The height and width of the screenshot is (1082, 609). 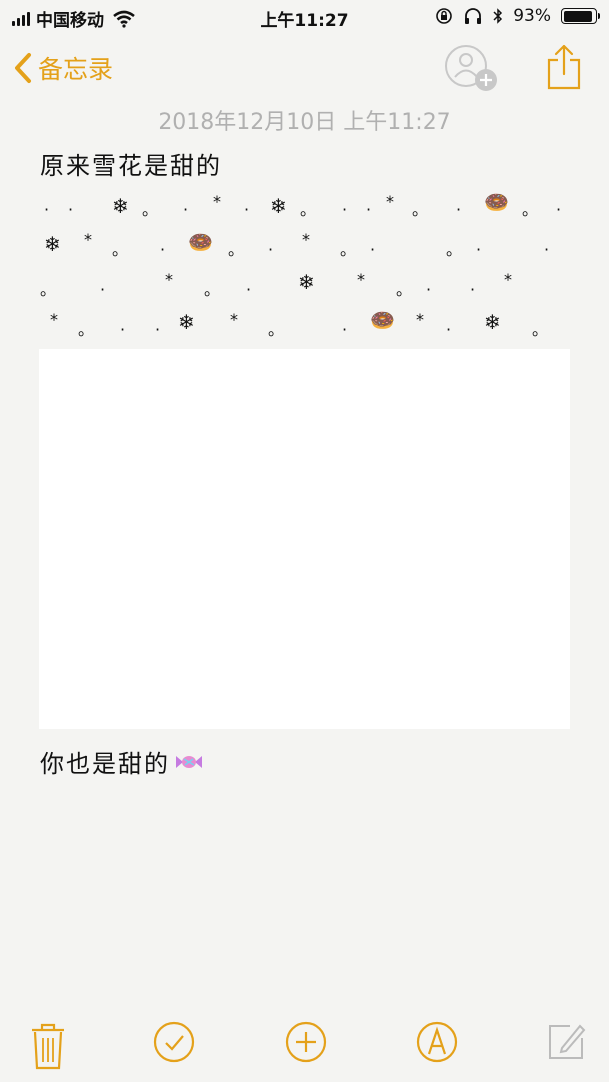 What do you see at coordinates (304, 18) in the screenshot?
I see `status-bar: 中国移动 上午11:27 93%` at bounding box center [304, 18].